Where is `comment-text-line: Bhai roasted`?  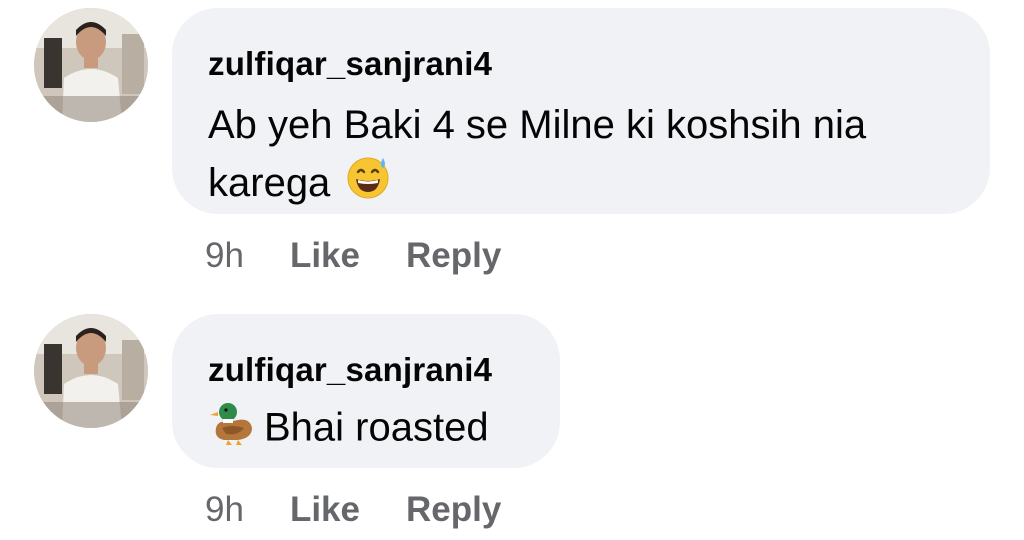
comment-text-line: Bhai roasted is located at coordinates (376, 427).